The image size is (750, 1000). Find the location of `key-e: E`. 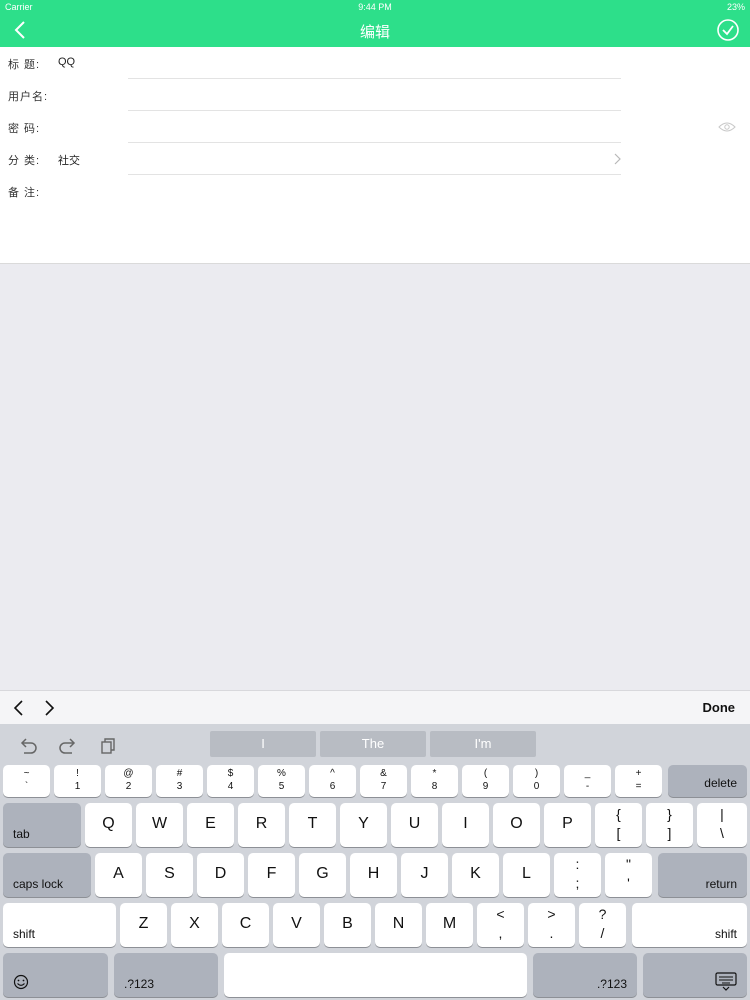

key-e: E is located at coordinates (210, 825).